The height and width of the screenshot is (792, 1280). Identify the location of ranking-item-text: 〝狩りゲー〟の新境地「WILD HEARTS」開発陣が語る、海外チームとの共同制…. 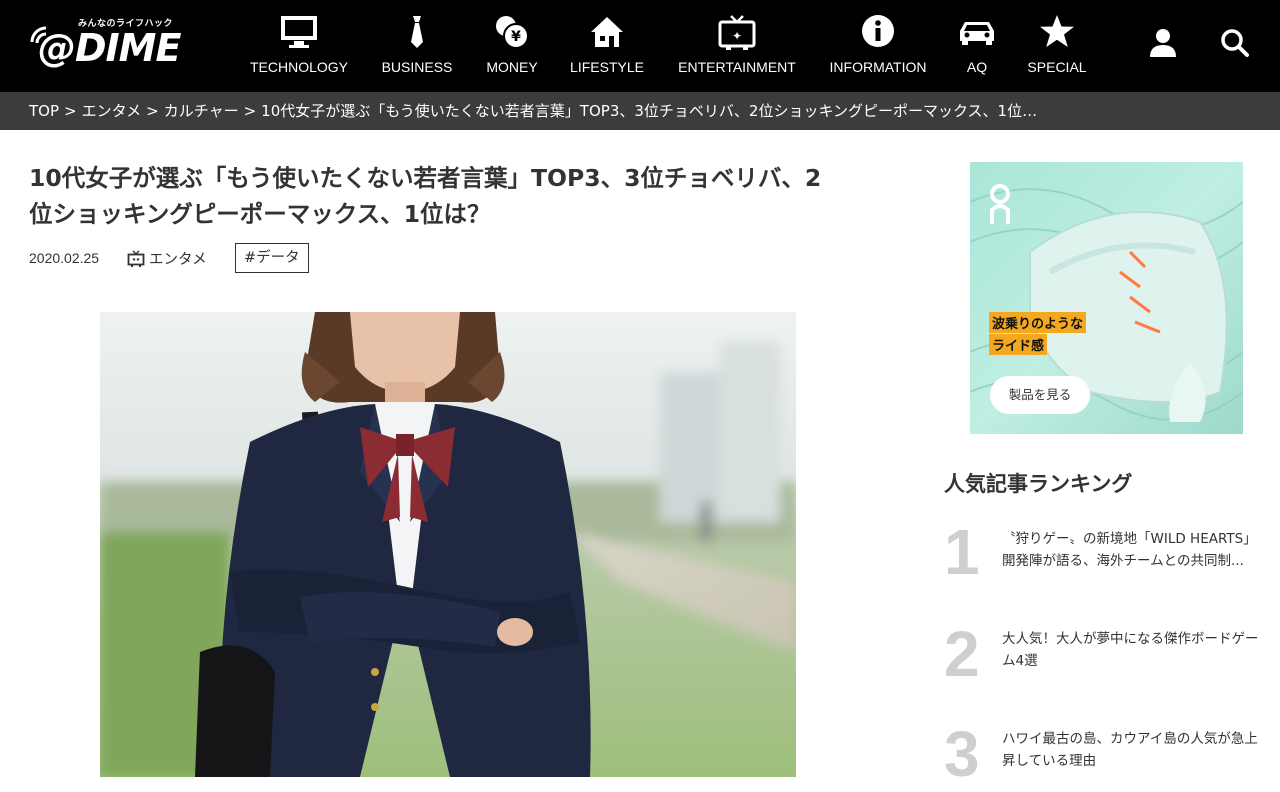
(1129, 550).